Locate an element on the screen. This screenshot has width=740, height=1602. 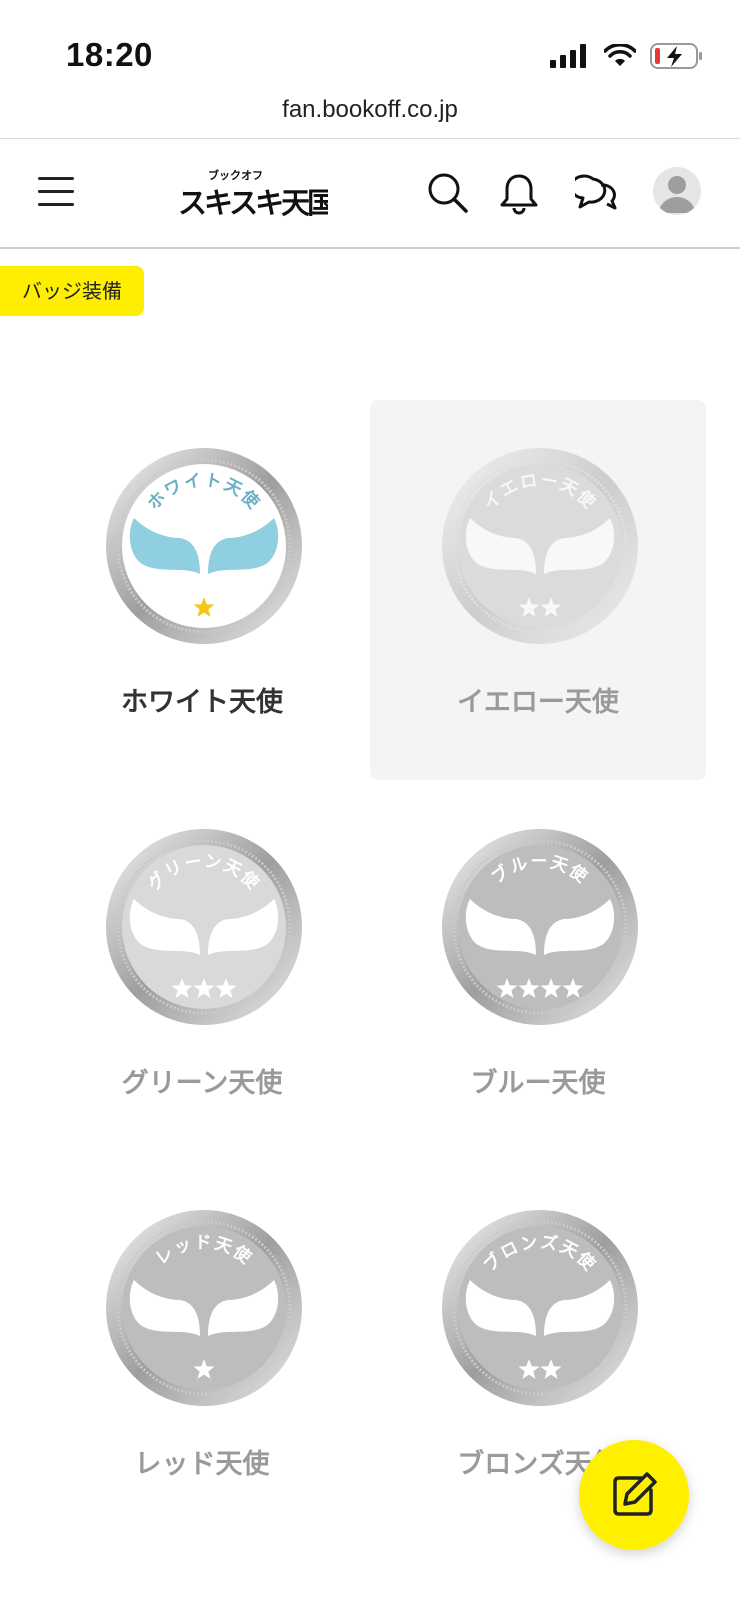
logo-small-text: ブックオフ is located at coordinates (235, 175).